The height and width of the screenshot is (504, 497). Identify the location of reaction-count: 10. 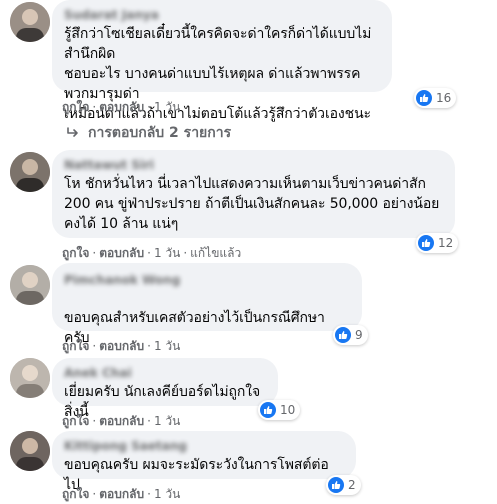
(288, 410).